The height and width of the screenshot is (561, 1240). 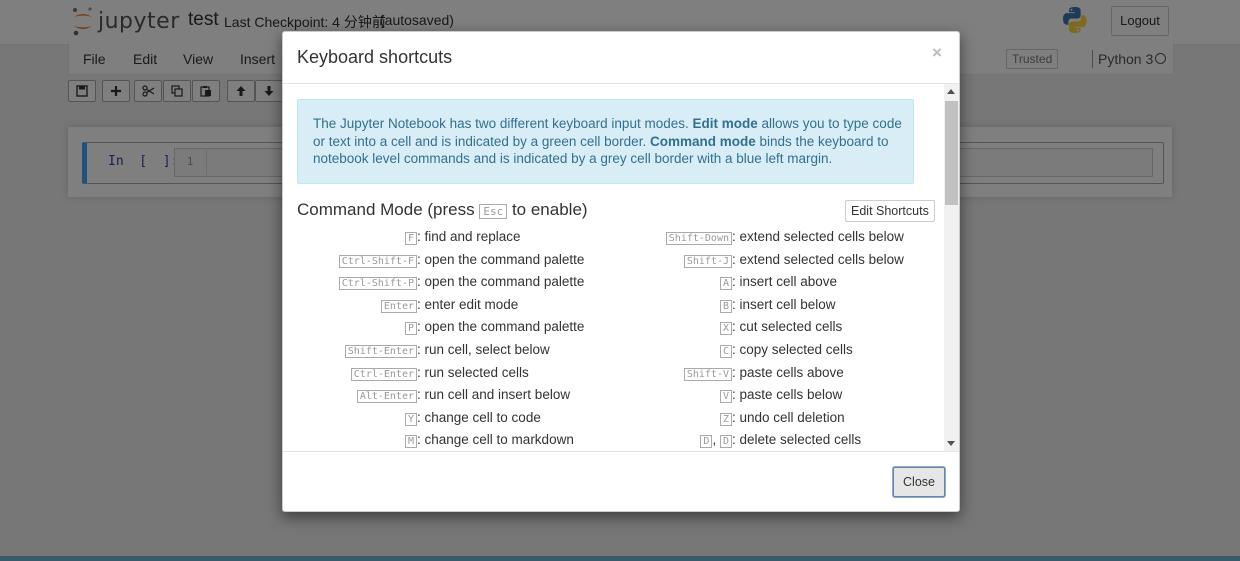 I want to click on shortcut-row: Y: change cell to code, so click(x=472, y=418).